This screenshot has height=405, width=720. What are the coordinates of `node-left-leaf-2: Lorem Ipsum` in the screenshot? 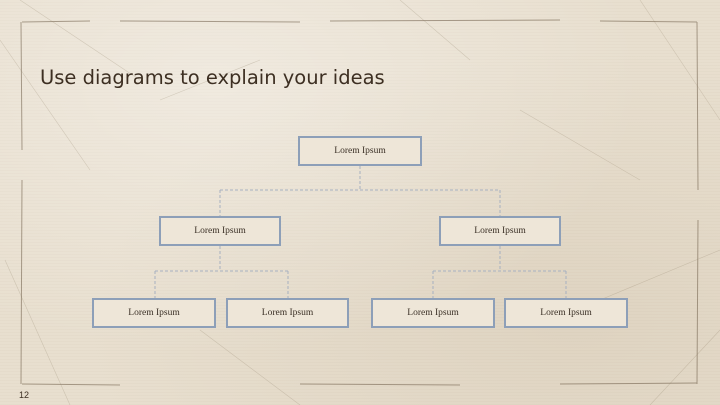 It's located at (287, 313).